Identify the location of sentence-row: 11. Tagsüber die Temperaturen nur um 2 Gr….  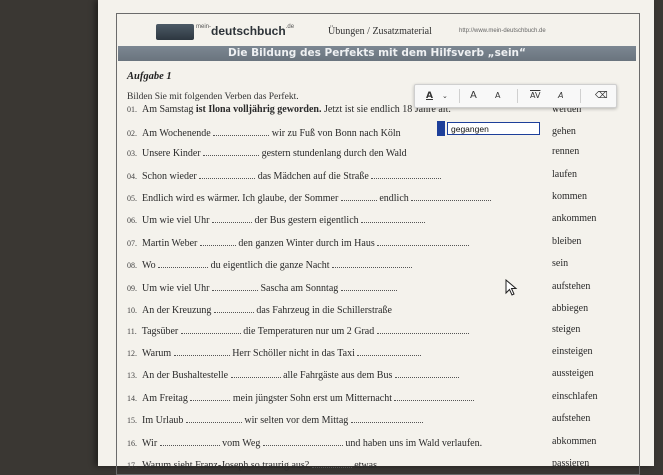
(377, 331).